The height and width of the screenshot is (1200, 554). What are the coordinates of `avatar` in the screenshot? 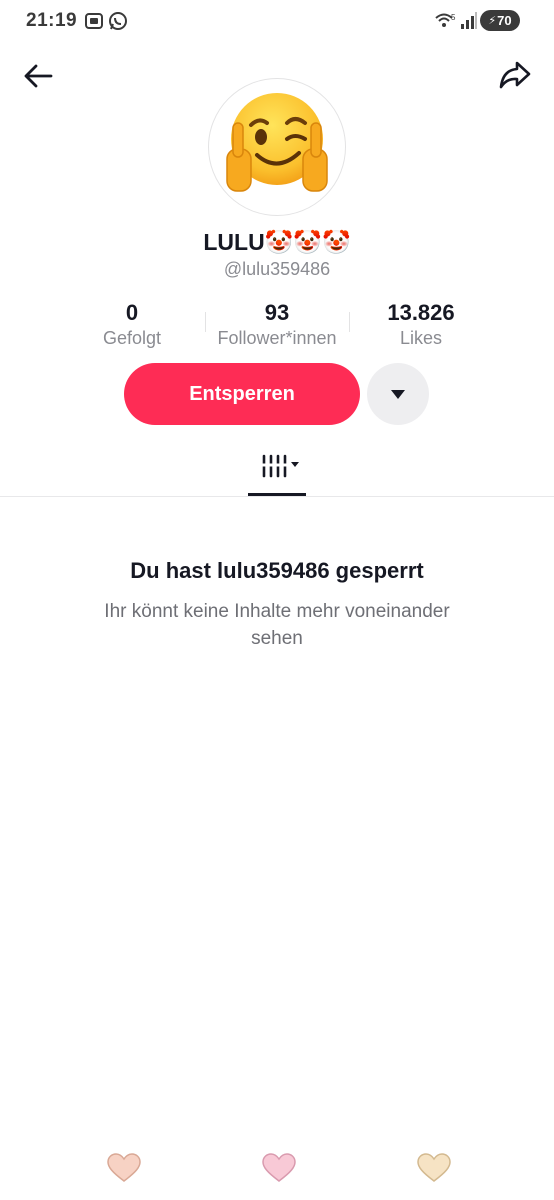 It's located at (277, 147).